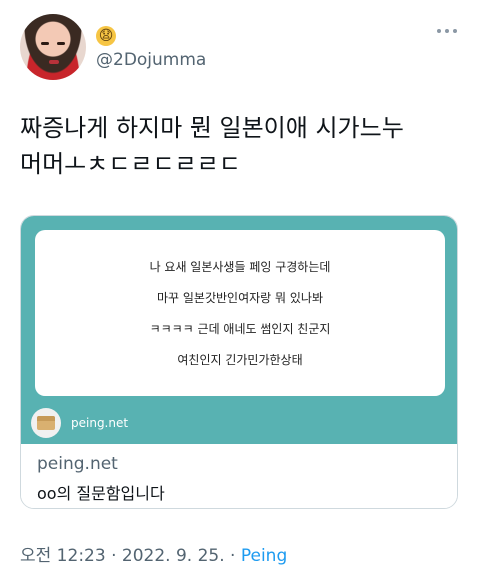  Describe the element at coordinates (106, 36) in the screenshot. I see `anguished-face-emoji-icon: 😧` at that location.